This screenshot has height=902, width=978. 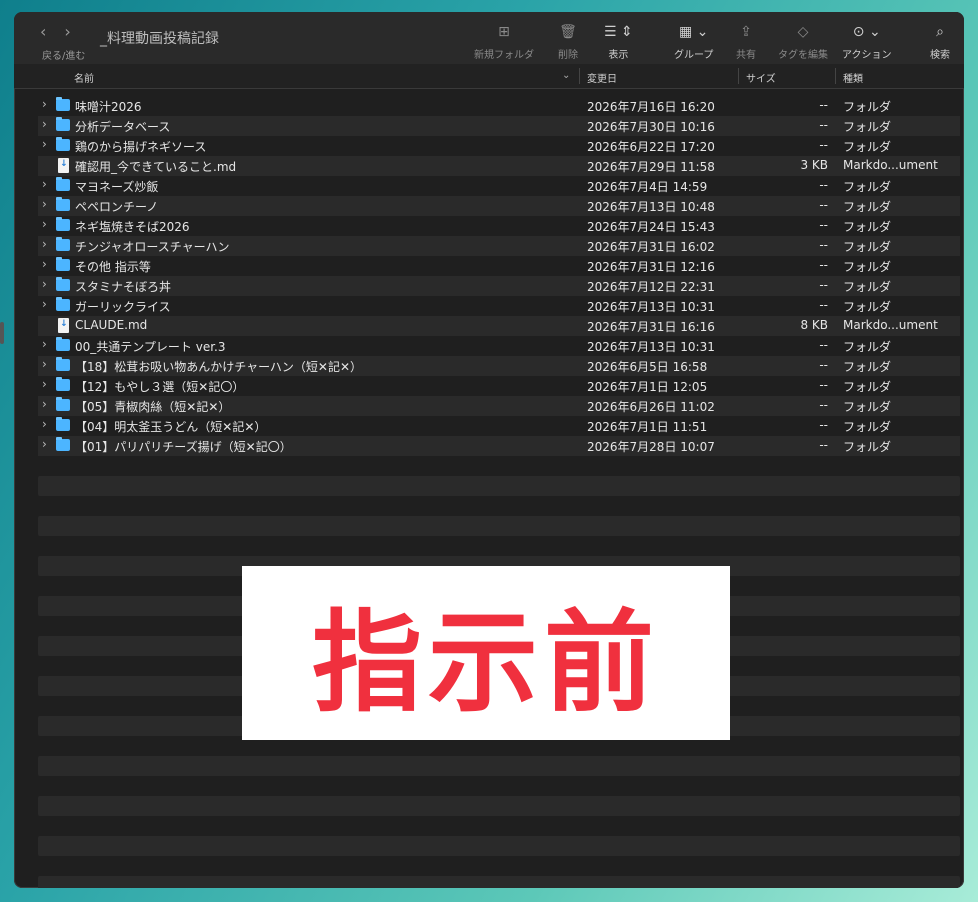 What do you see at coordinates (803, 32) in the screenshot?
I see `tag-icon: ◇` at bounding box center [803, 32].